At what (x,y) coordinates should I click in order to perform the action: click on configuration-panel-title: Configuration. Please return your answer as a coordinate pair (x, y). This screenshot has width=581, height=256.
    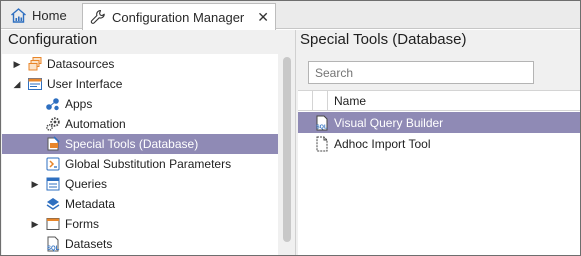
    Looking at the image, I should click on (53, 39).